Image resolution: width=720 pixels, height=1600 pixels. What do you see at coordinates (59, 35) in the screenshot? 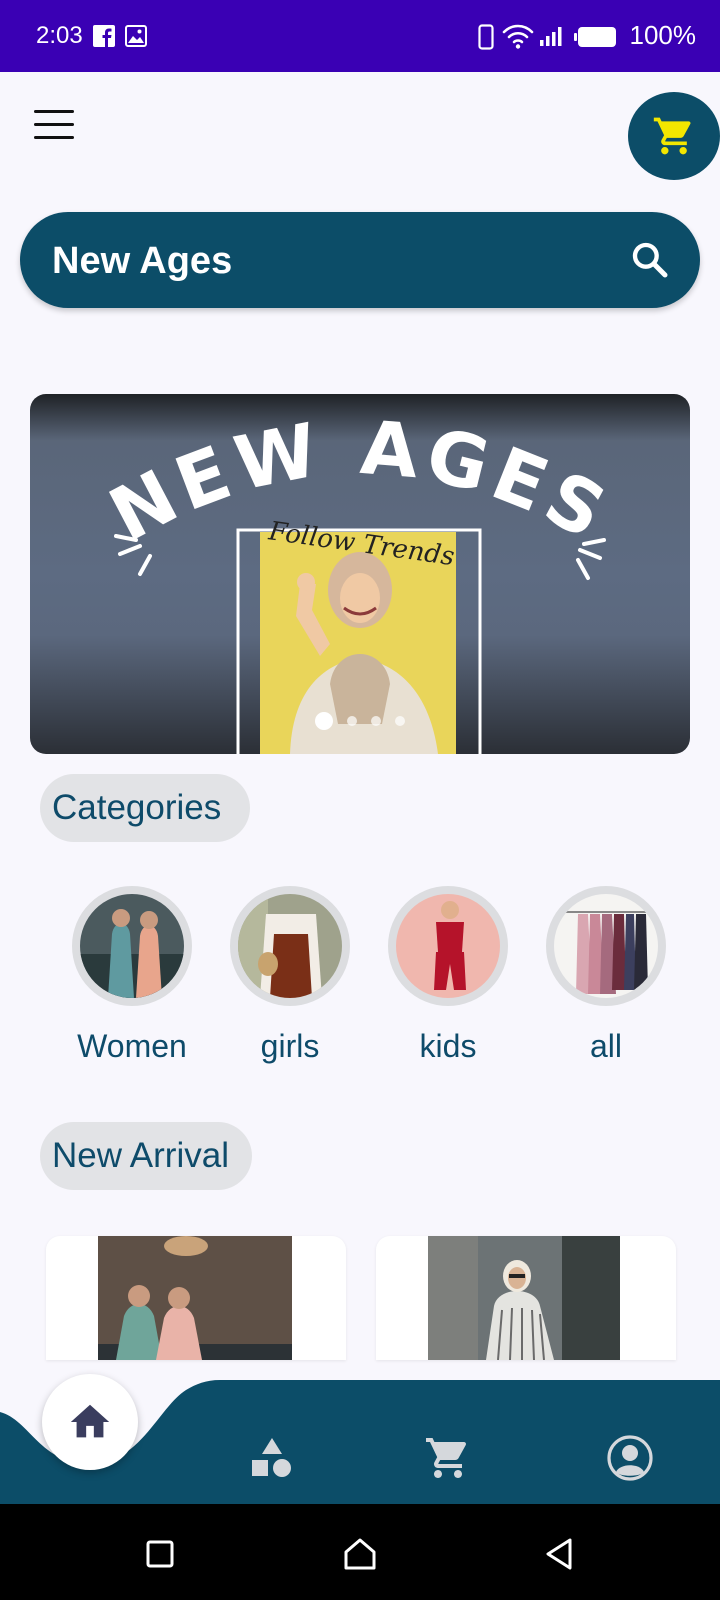
I see `status-time: 2:03` at bounding box center [59, 35].